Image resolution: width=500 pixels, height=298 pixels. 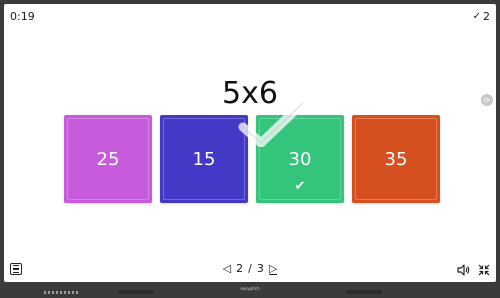 What do you see at coordinates (487, 100) in the screenshot?
I see `refresh-icon: ⟳` at bounding box center [487, 100].